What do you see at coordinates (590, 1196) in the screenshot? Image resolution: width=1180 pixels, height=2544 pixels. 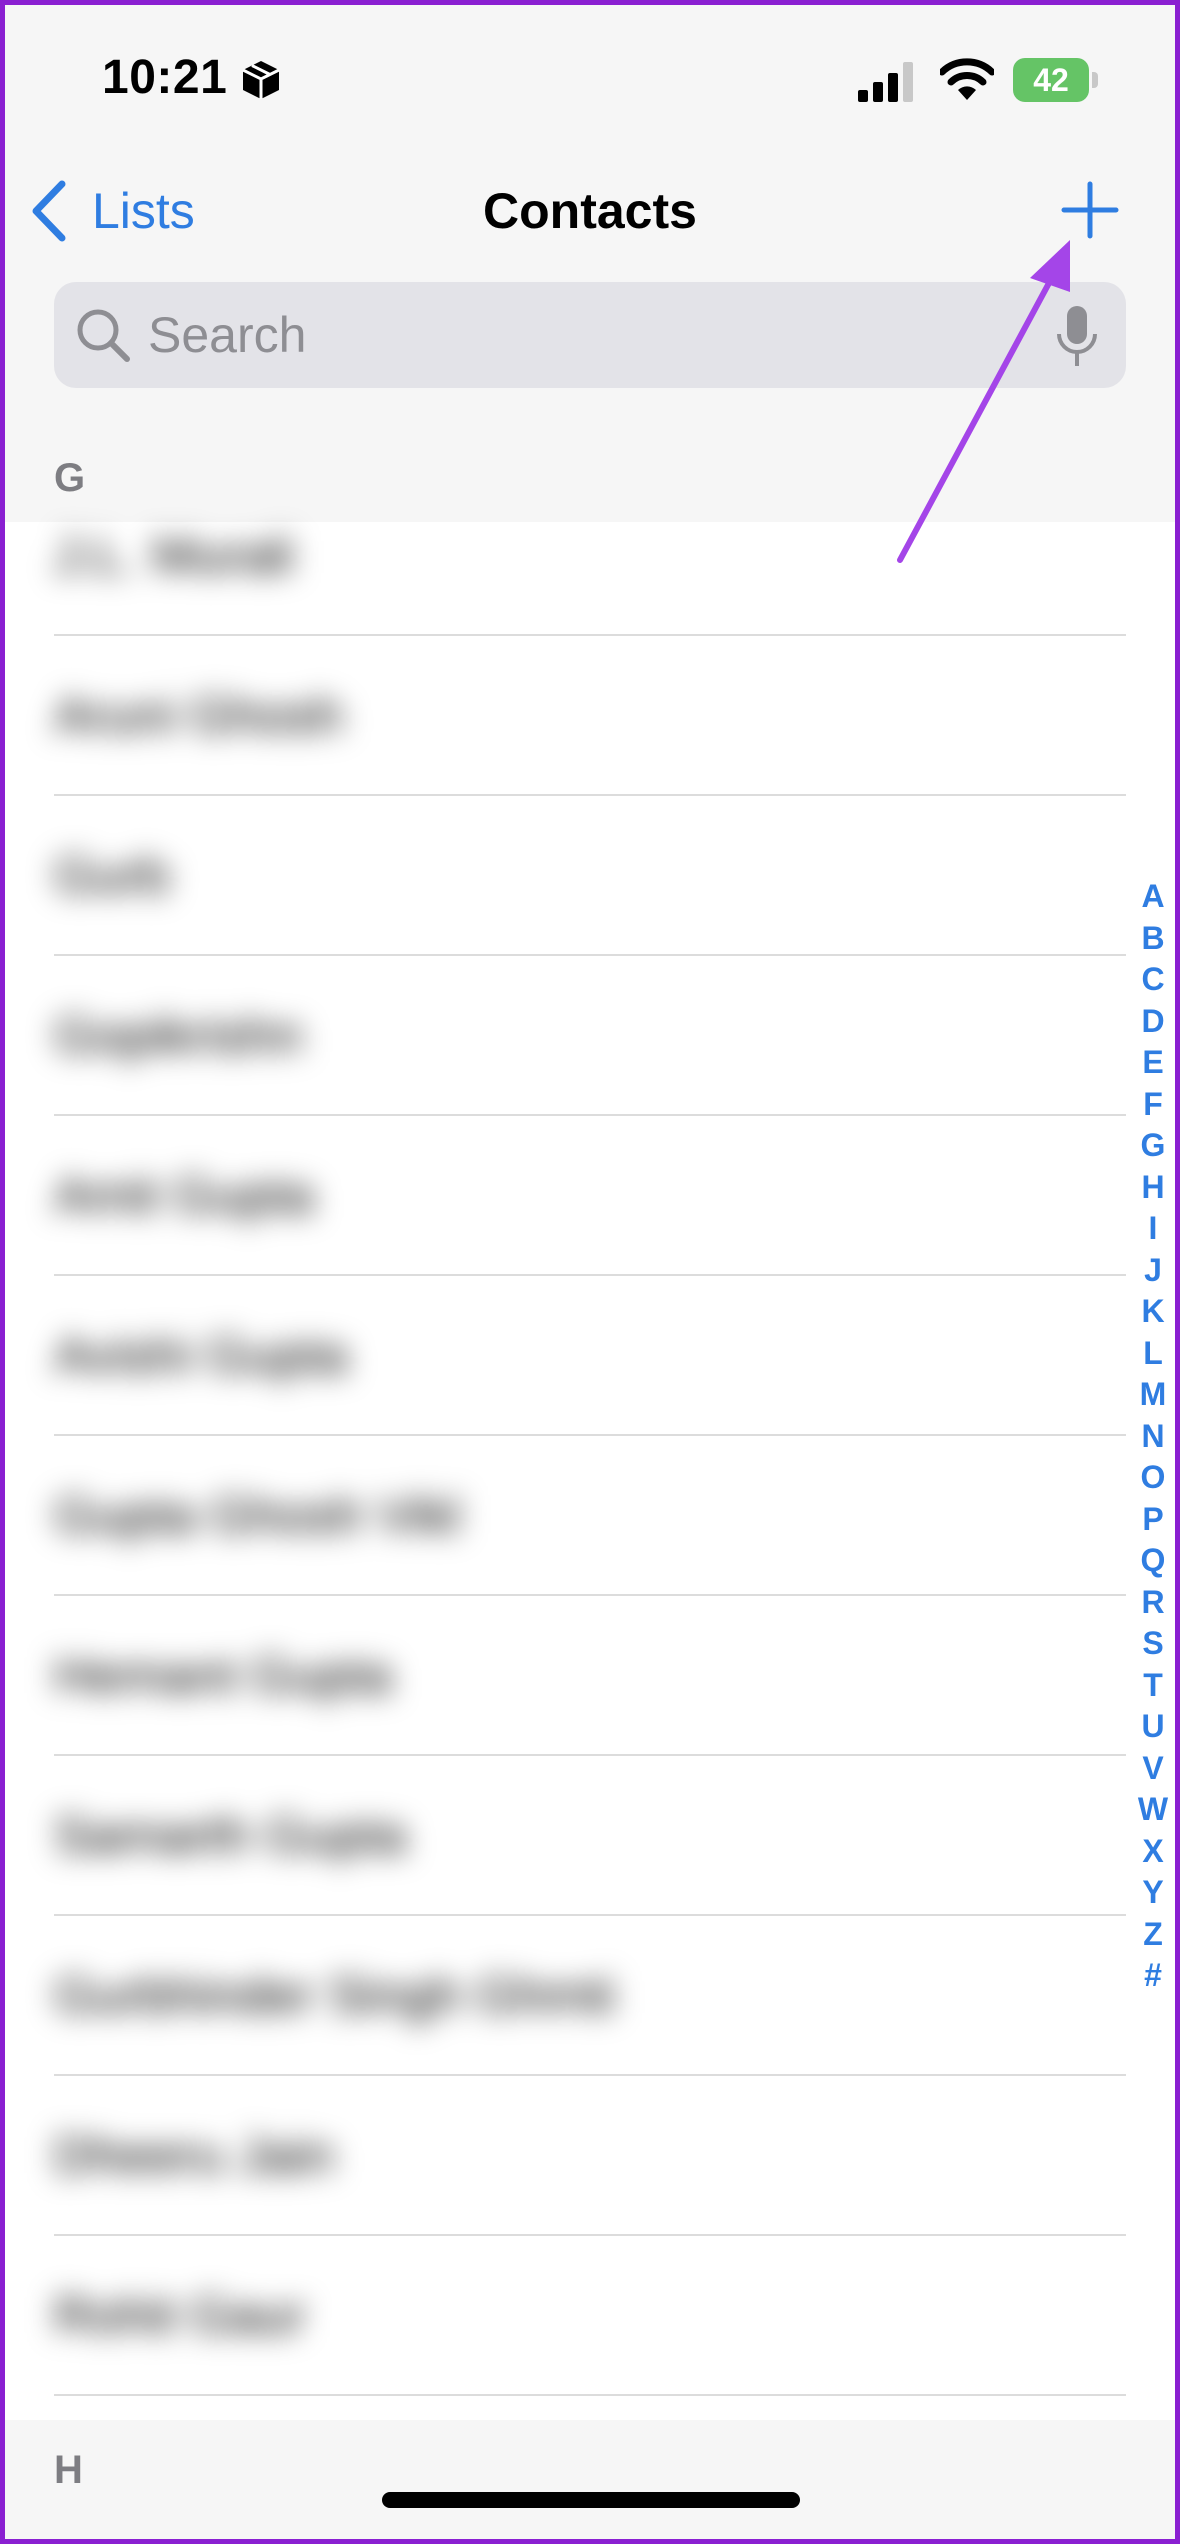 I see `contact-row: Amit Gupta` at bounding box center [590, 1196].